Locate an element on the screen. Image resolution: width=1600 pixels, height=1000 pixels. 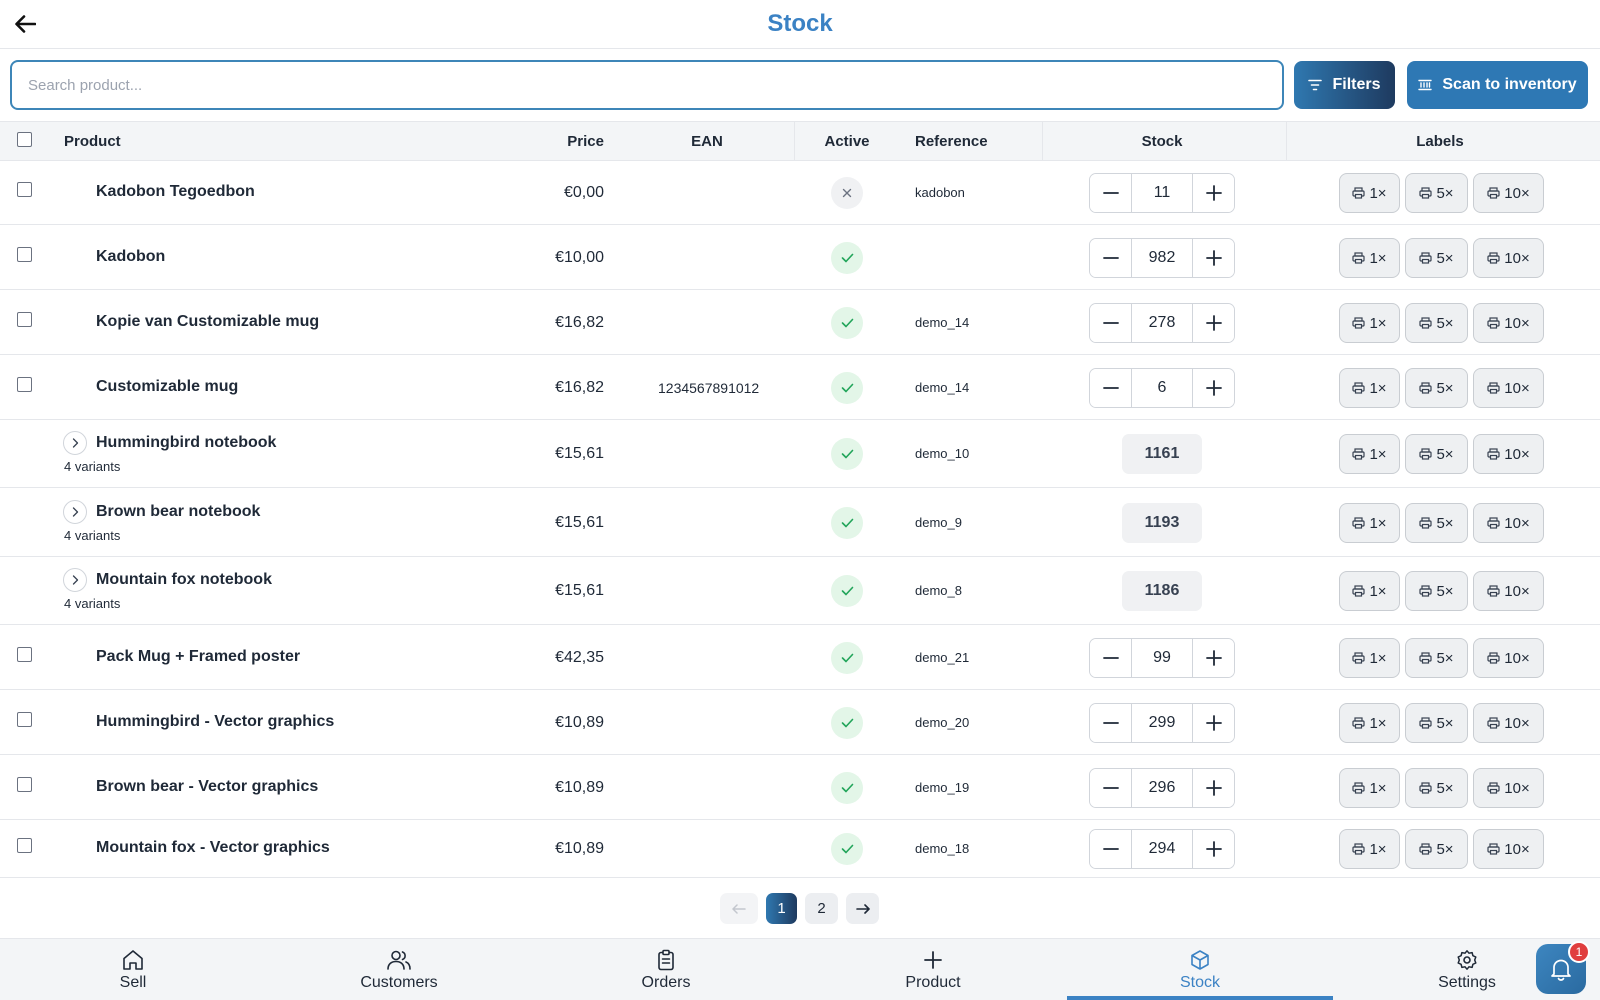
column-header-reference: Reference is located at coordinates (951, 142).